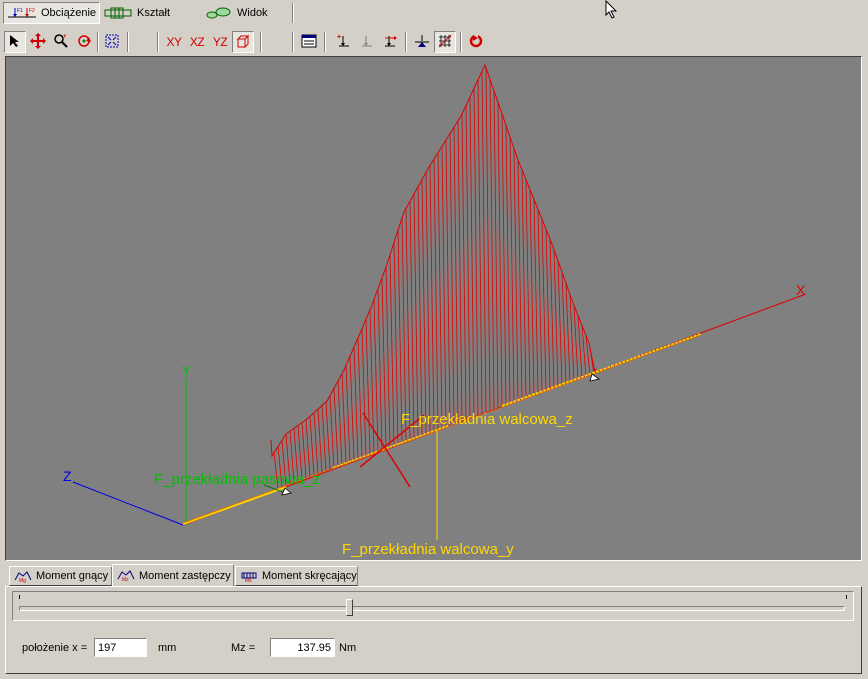  I want to click on svg-text: Ms, so click(248, 580).